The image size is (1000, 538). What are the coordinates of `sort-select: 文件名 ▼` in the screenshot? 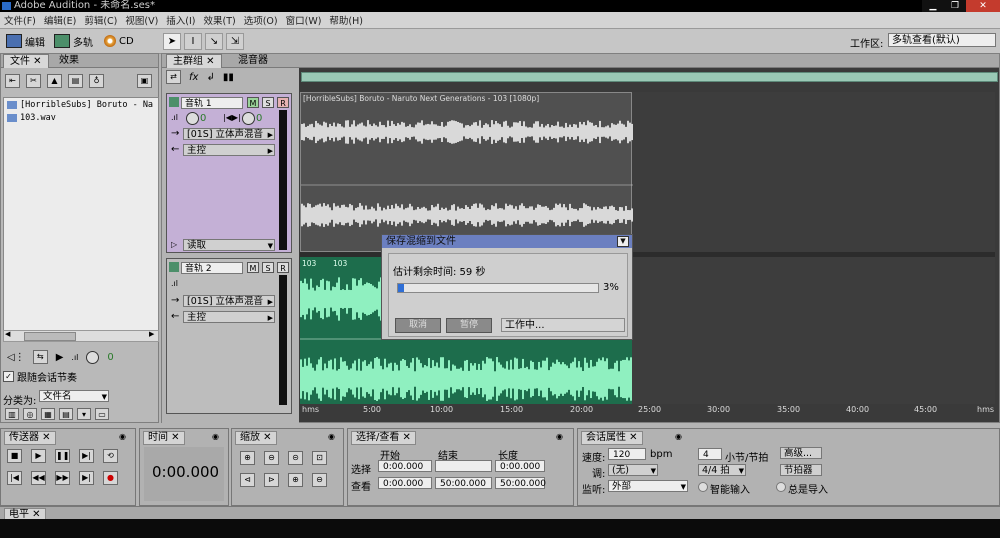 It's located at (74, 396).